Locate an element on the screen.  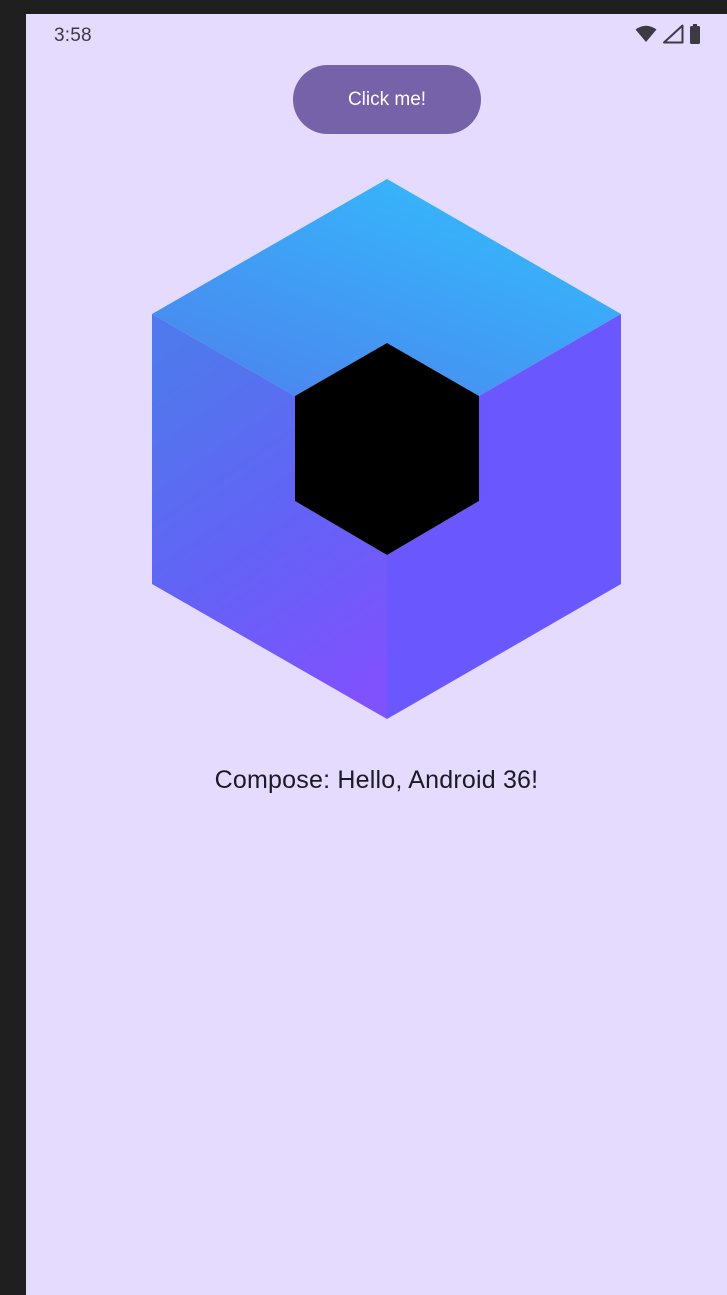
greeting-text: Compose: Hello, Android 36! is located at coordinates (376, 780).